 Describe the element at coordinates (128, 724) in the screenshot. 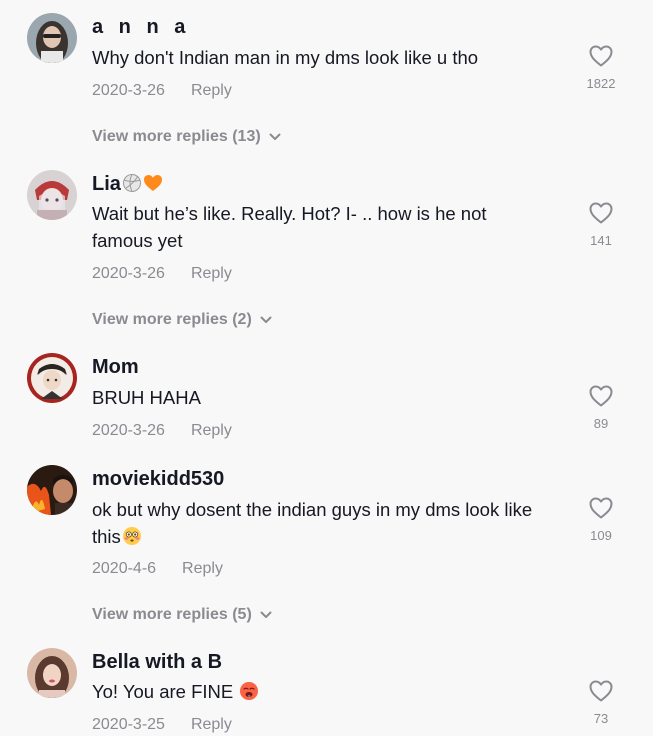

I see `comment-date: 2020-3-25` at that location.